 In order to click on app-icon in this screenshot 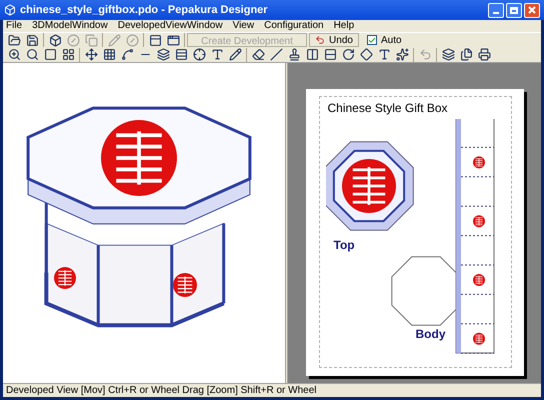, I will do `click(10, 10)`.